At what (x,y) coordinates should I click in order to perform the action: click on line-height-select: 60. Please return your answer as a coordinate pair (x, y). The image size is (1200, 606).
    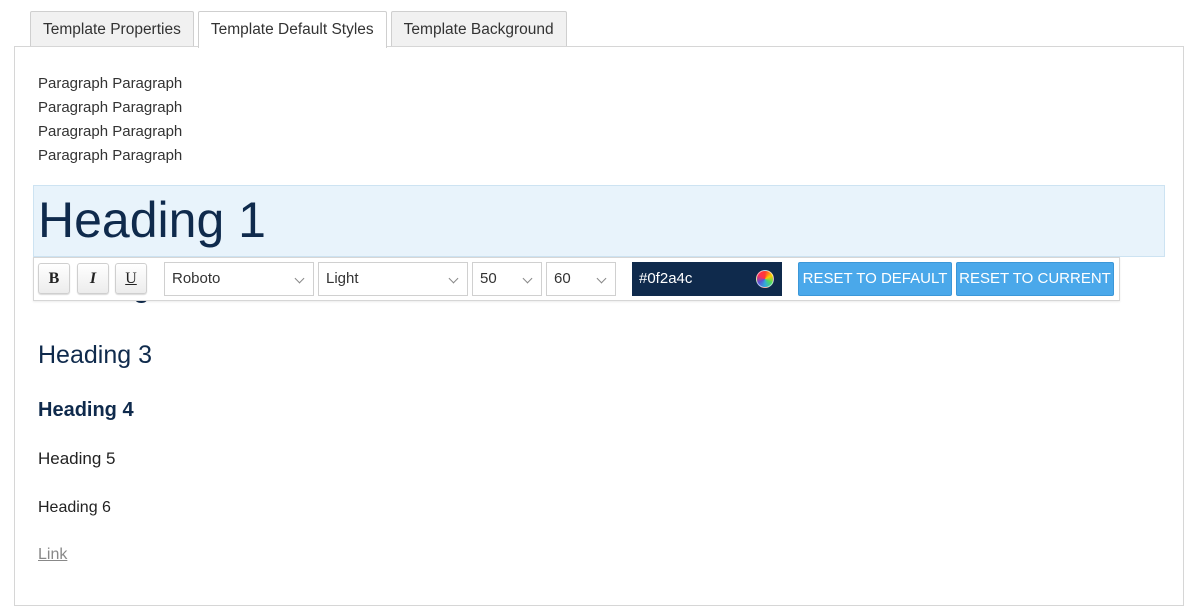
    Looking at the image, I should click on (581, 279).